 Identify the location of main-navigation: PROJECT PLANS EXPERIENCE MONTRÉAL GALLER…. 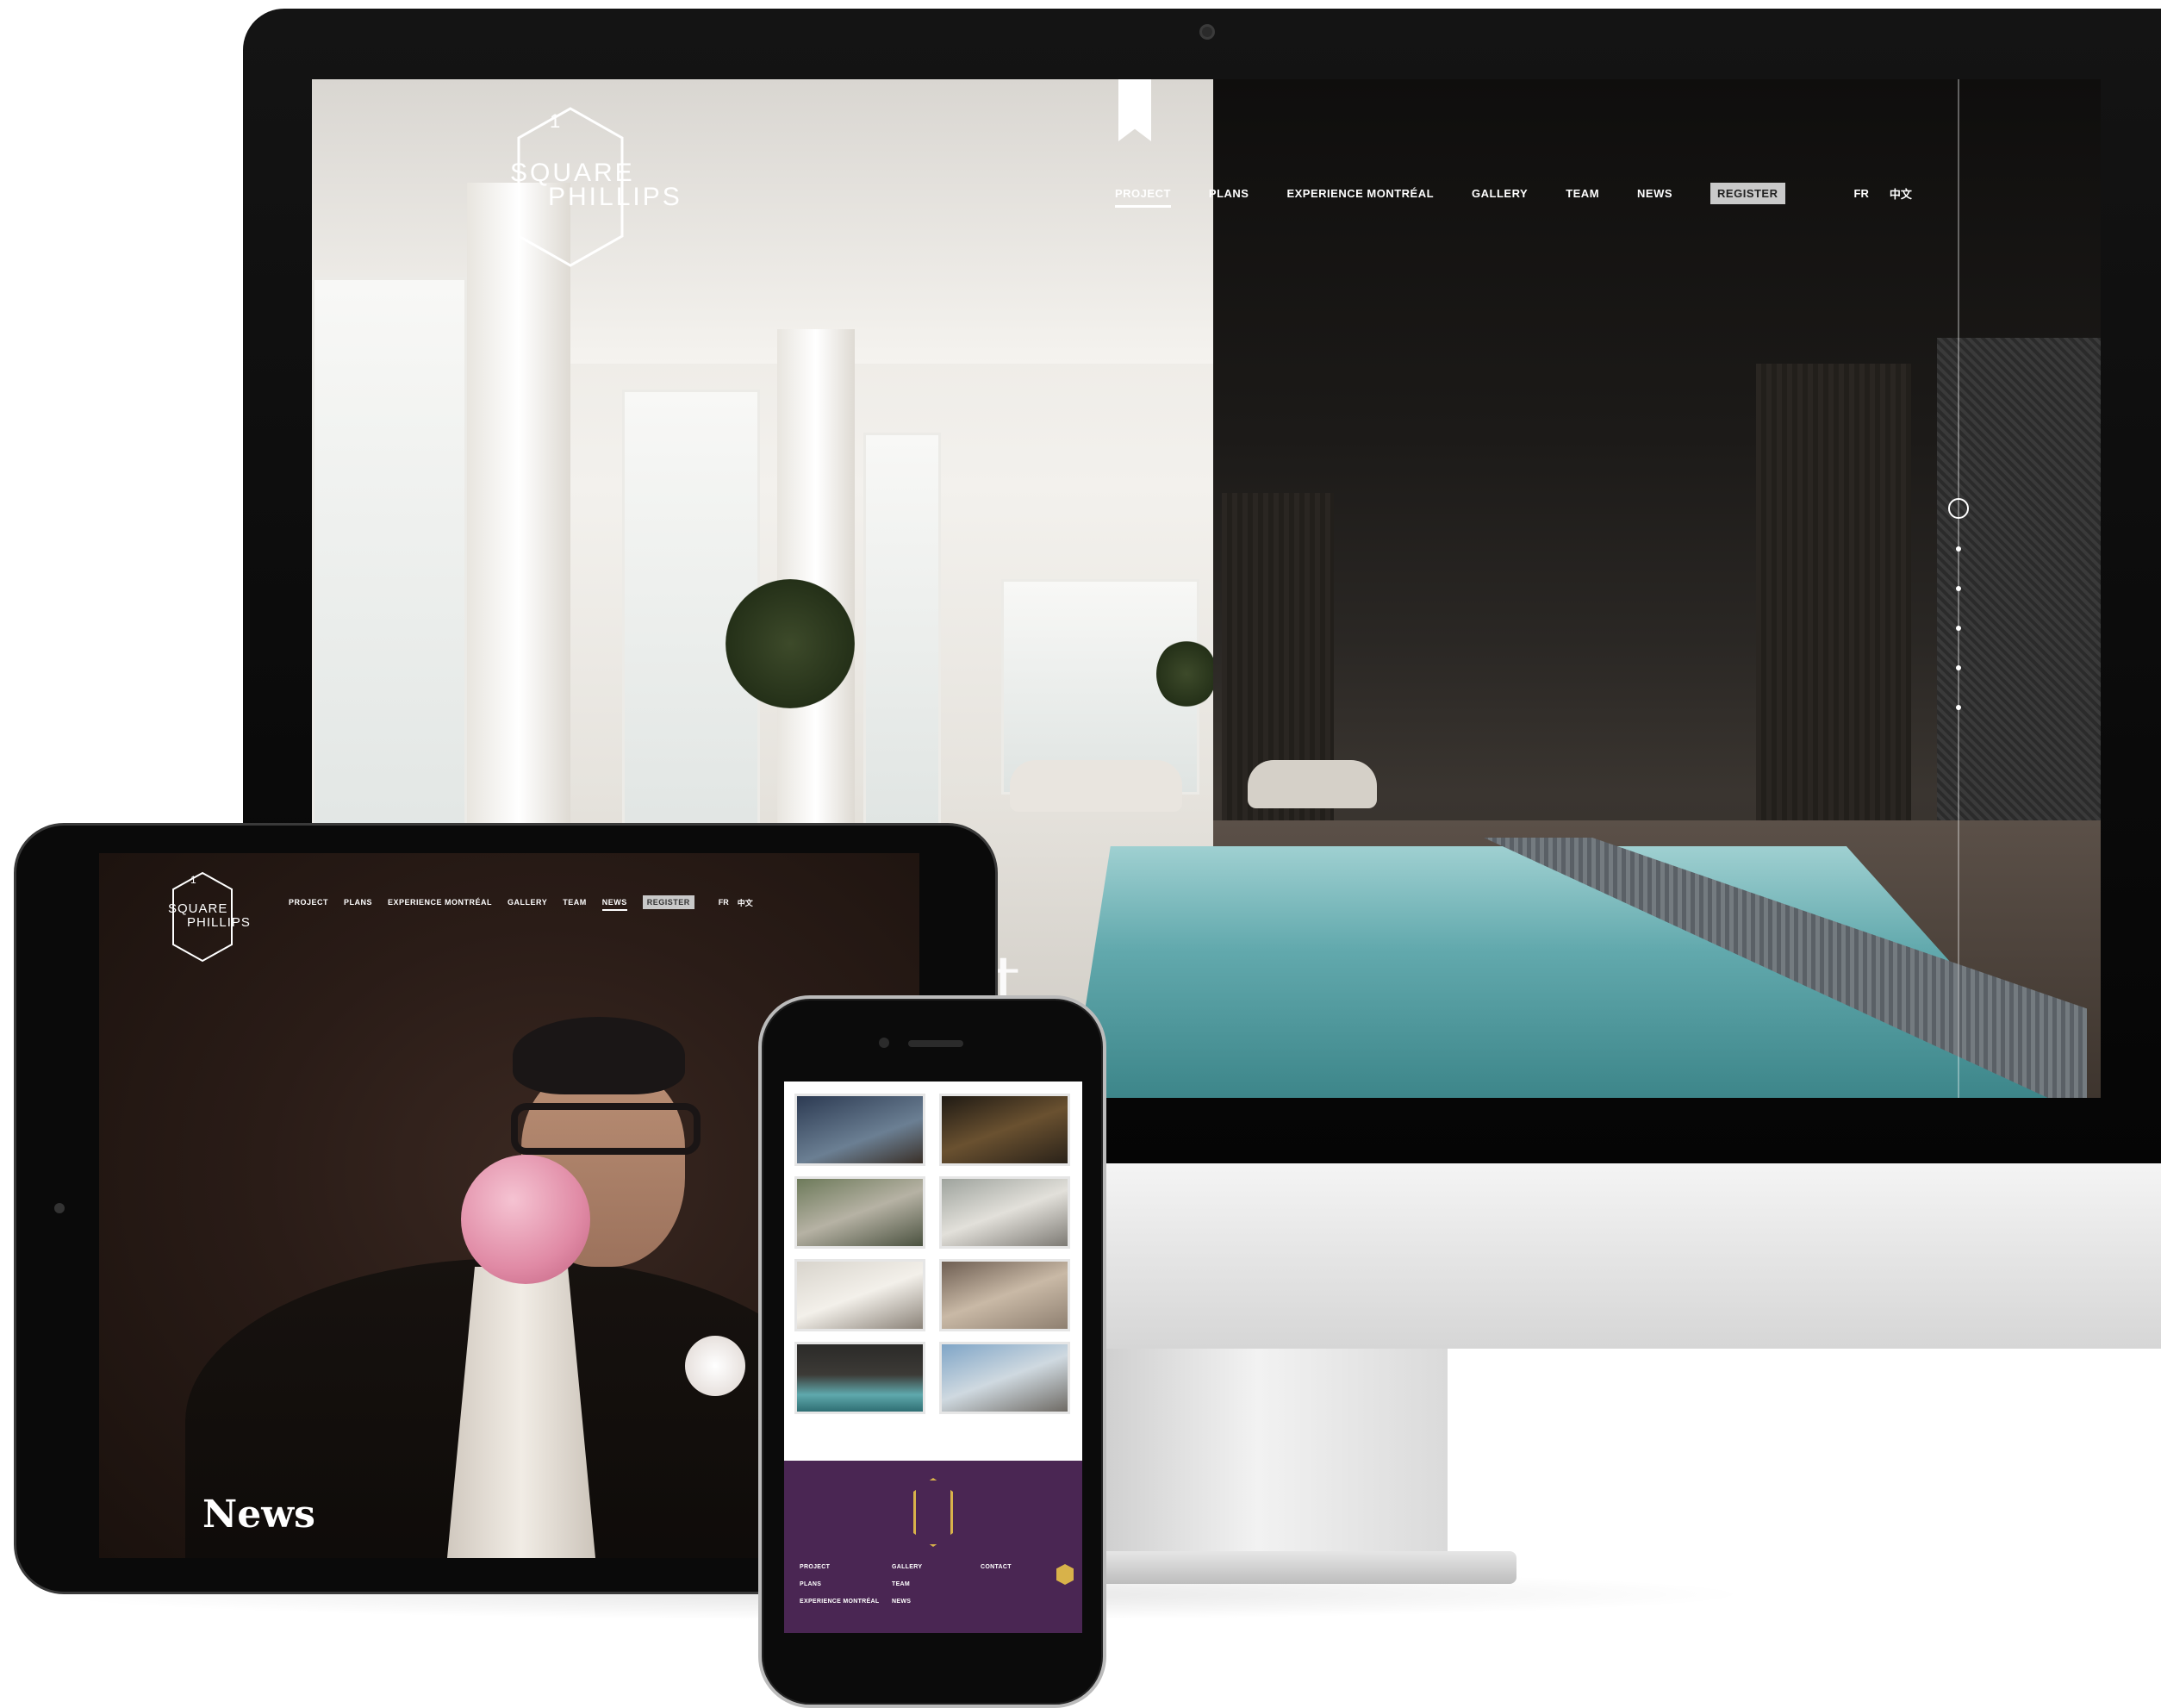
(1524, 193).